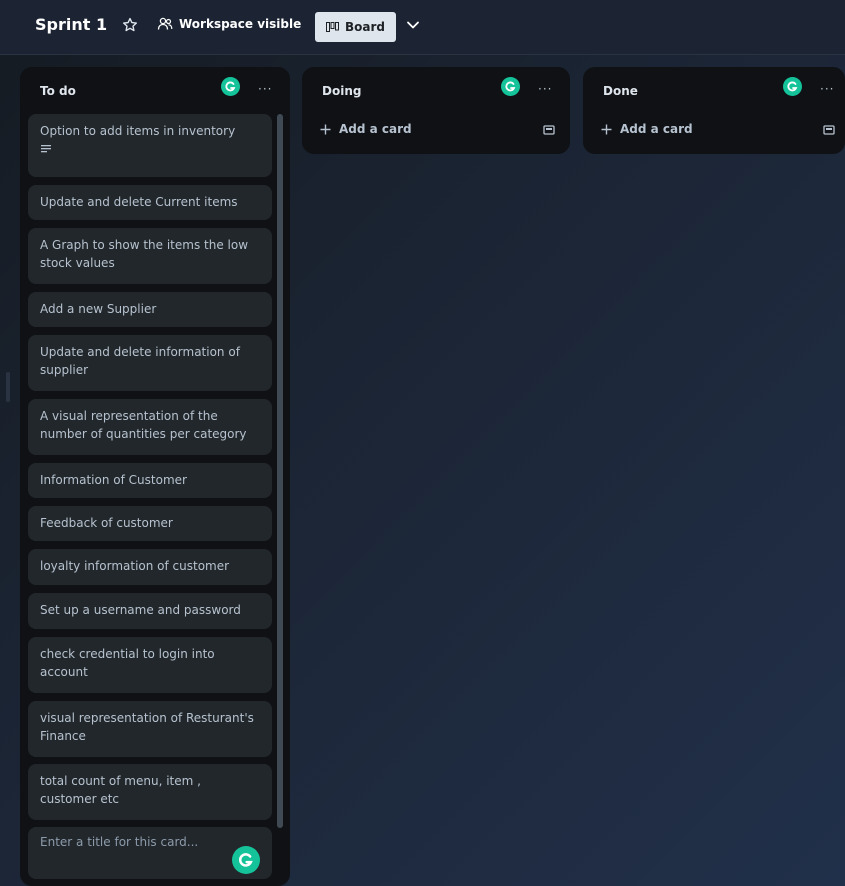  What do you see at coordinates (58, 91) in the screenshot?
I see `list-title-to-do: To do` at bounding box center [58, 91].